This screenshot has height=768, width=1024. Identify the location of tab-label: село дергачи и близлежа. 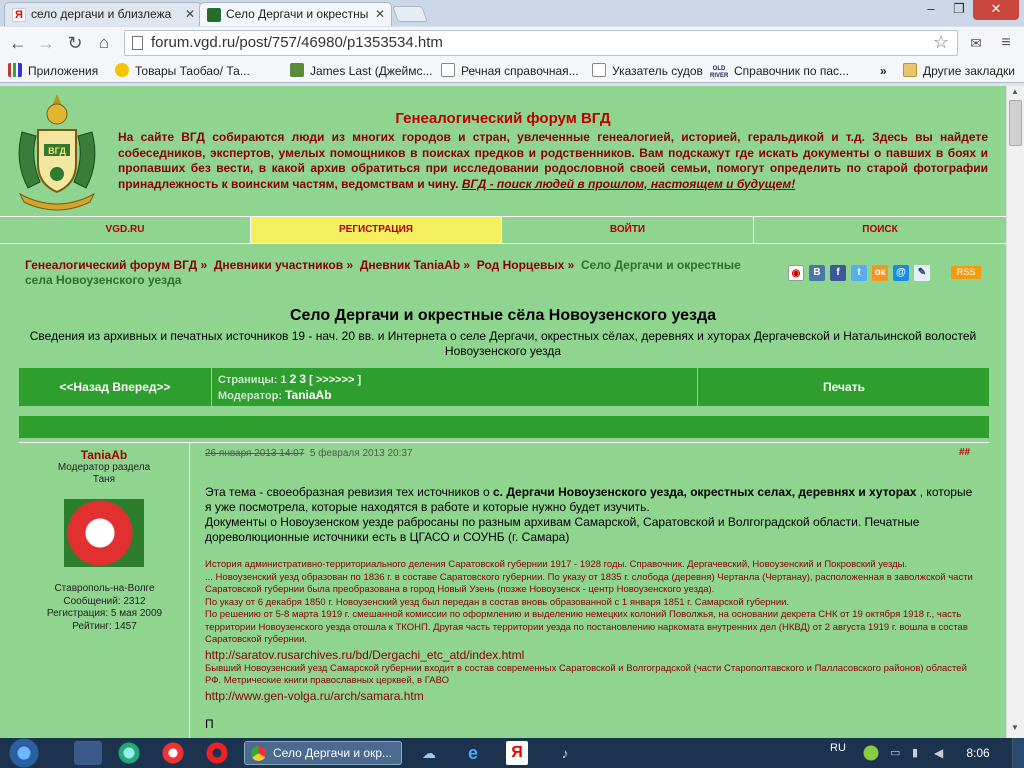
(101, 14).